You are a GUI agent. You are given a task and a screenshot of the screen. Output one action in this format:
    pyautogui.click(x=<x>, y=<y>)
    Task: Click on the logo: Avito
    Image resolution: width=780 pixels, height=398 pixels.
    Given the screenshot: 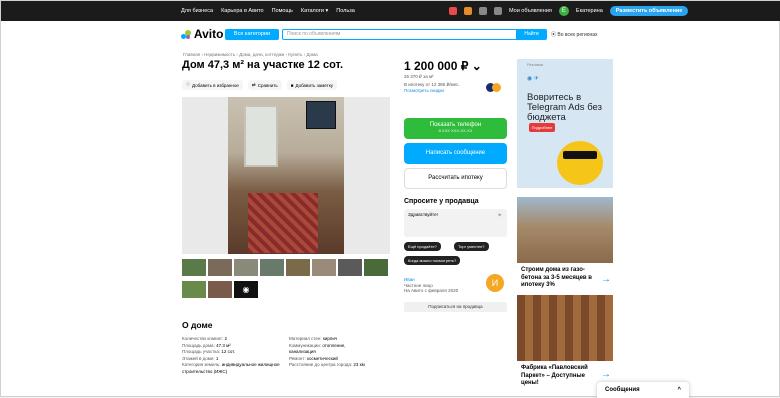 What is the action you would take?
    pyautogui.click(x=202, y=34)
    